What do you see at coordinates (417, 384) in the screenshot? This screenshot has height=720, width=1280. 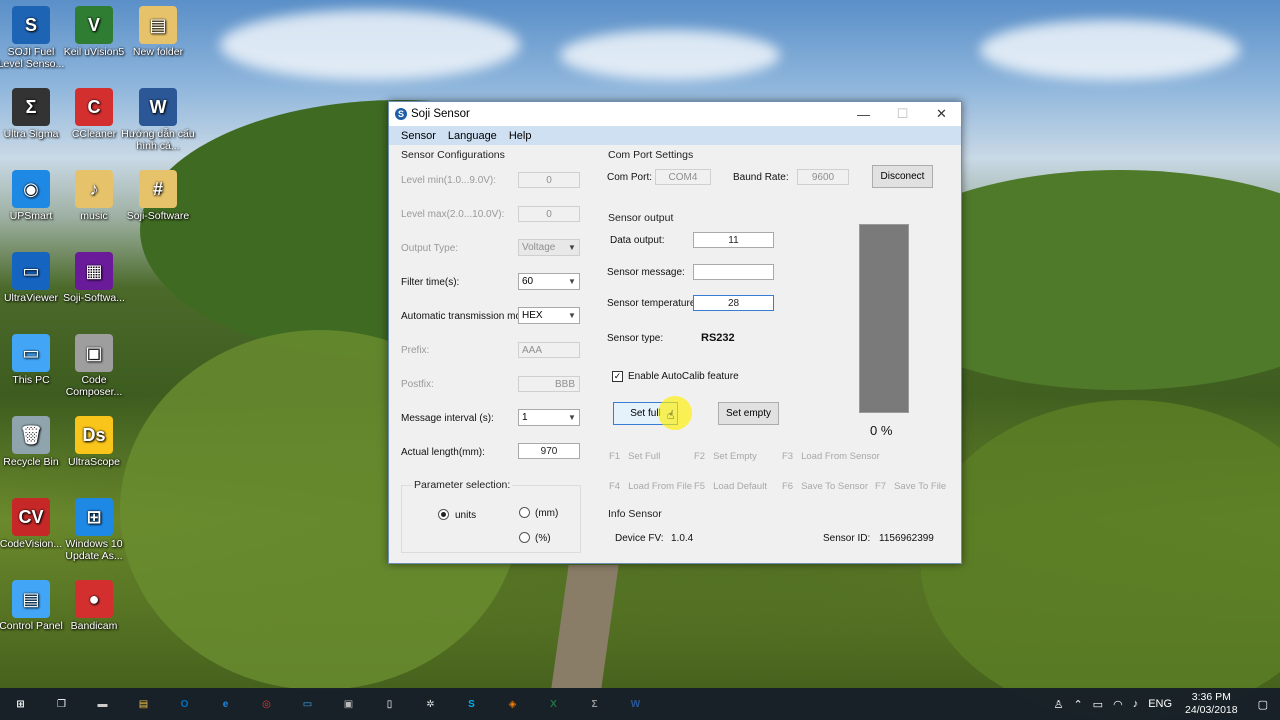 I see `postfix-label: Postfix:` at bounding box center [417, 384].